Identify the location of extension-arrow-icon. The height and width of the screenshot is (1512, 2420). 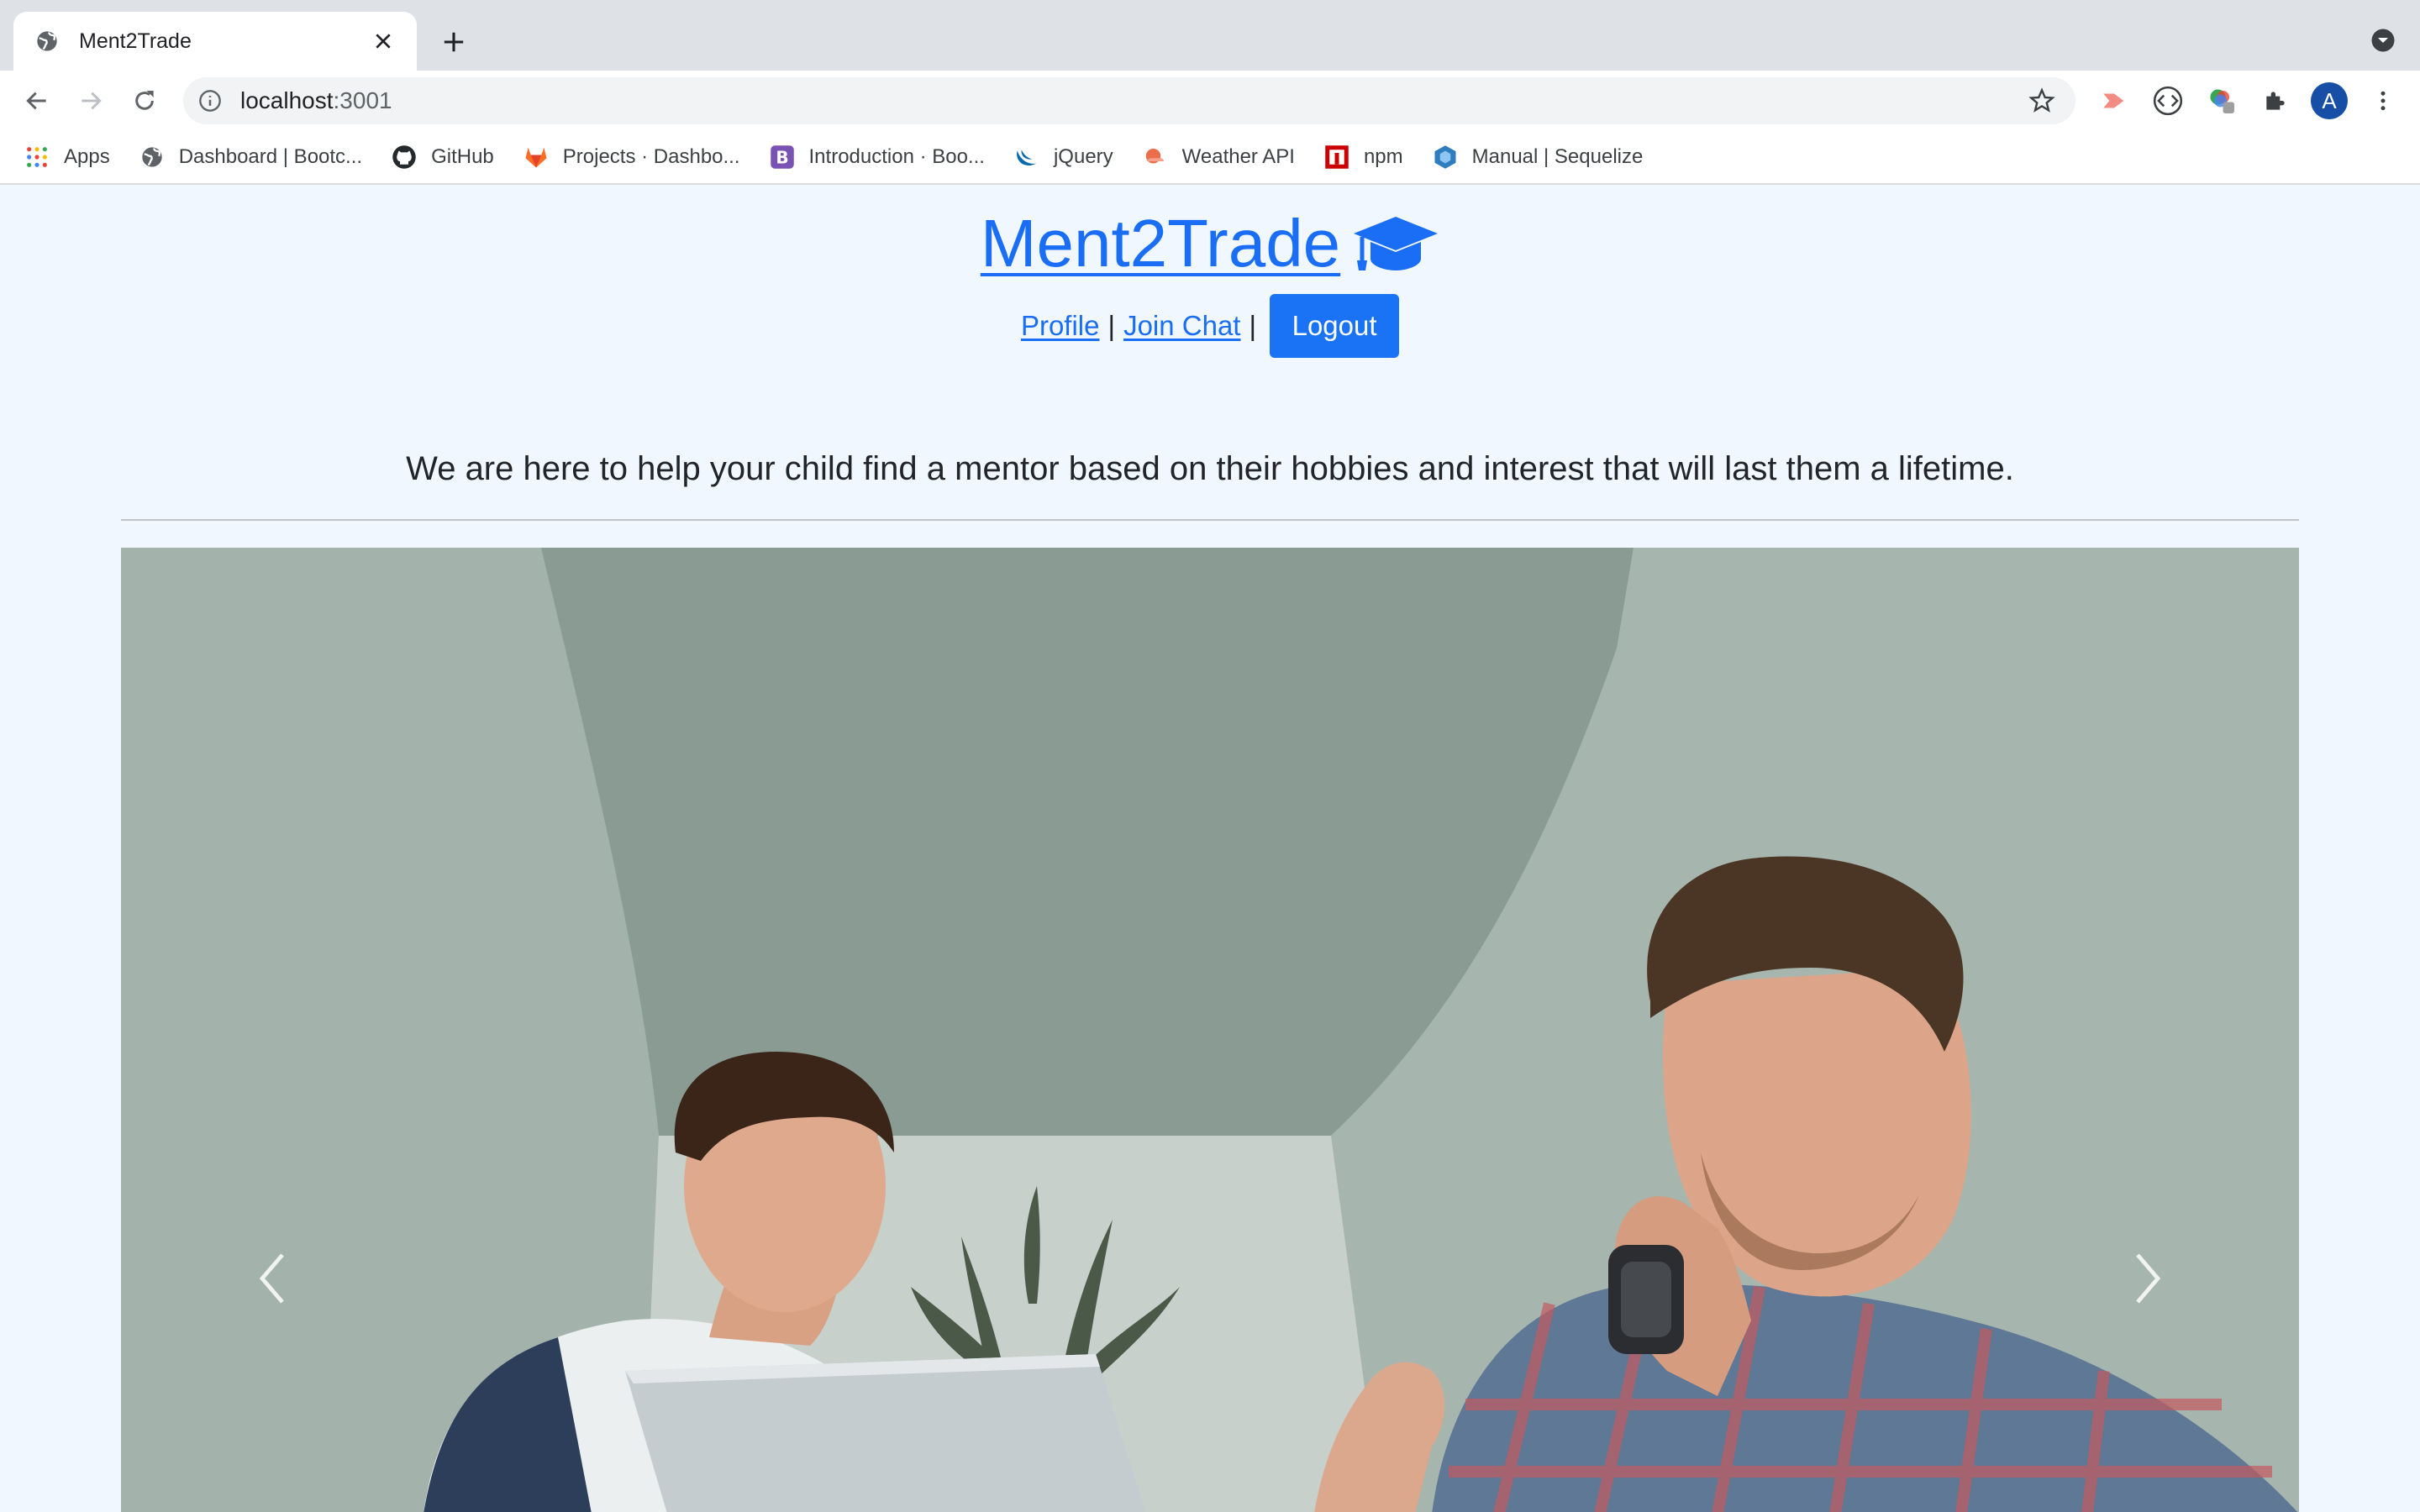
(2114, 101).